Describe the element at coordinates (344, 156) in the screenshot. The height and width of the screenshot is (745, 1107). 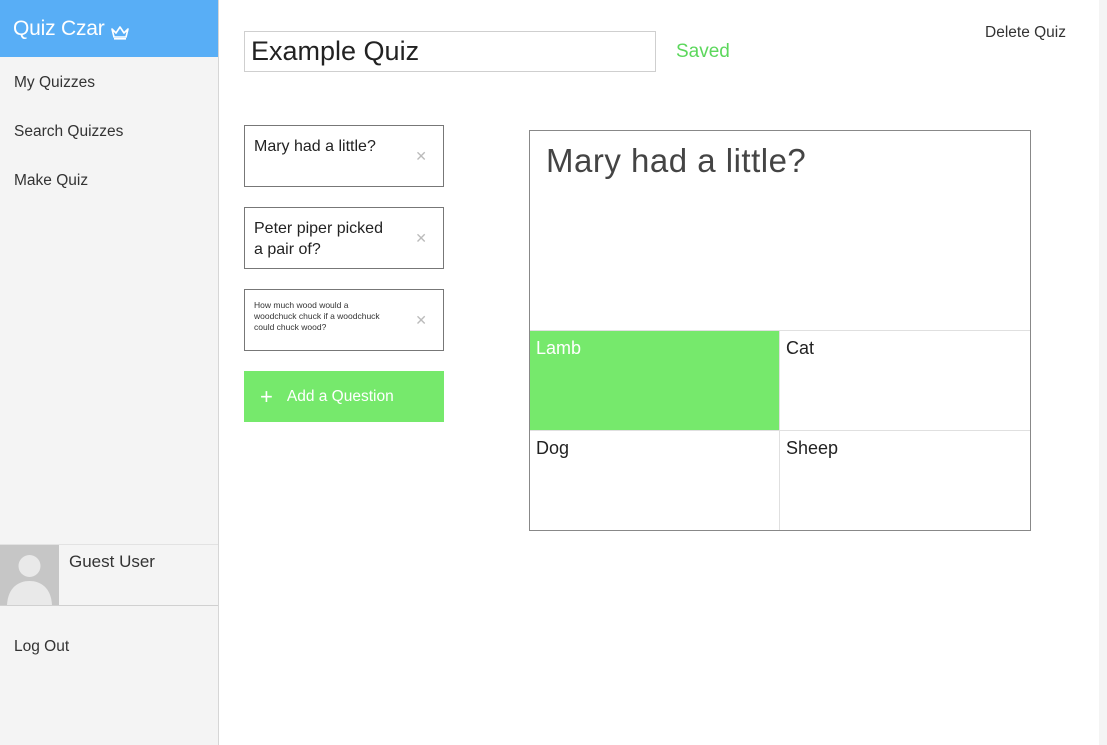
I see `question-card: Mary had a little? ✕` at that location.